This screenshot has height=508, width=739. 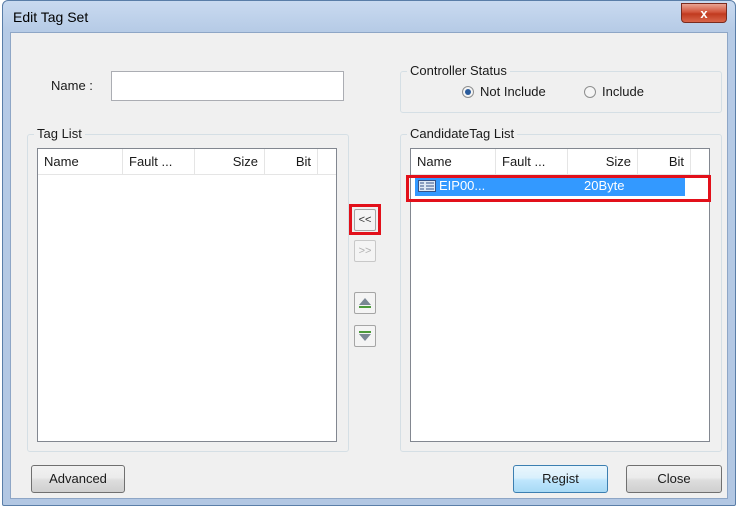 What do you see at coordinates (590, 92) in the screenshot?
I see `include-radio` at bounding box center [590, 92].